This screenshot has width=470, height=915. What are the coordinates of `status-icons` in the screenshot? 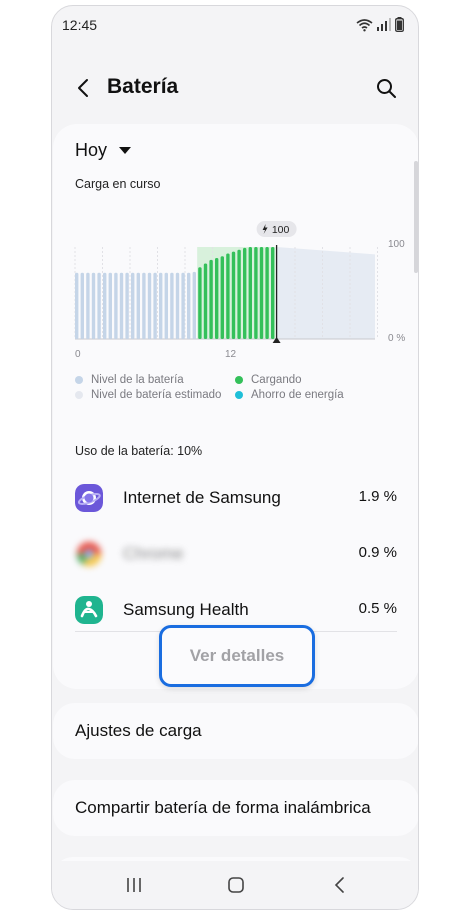 It's located at (380, 24).